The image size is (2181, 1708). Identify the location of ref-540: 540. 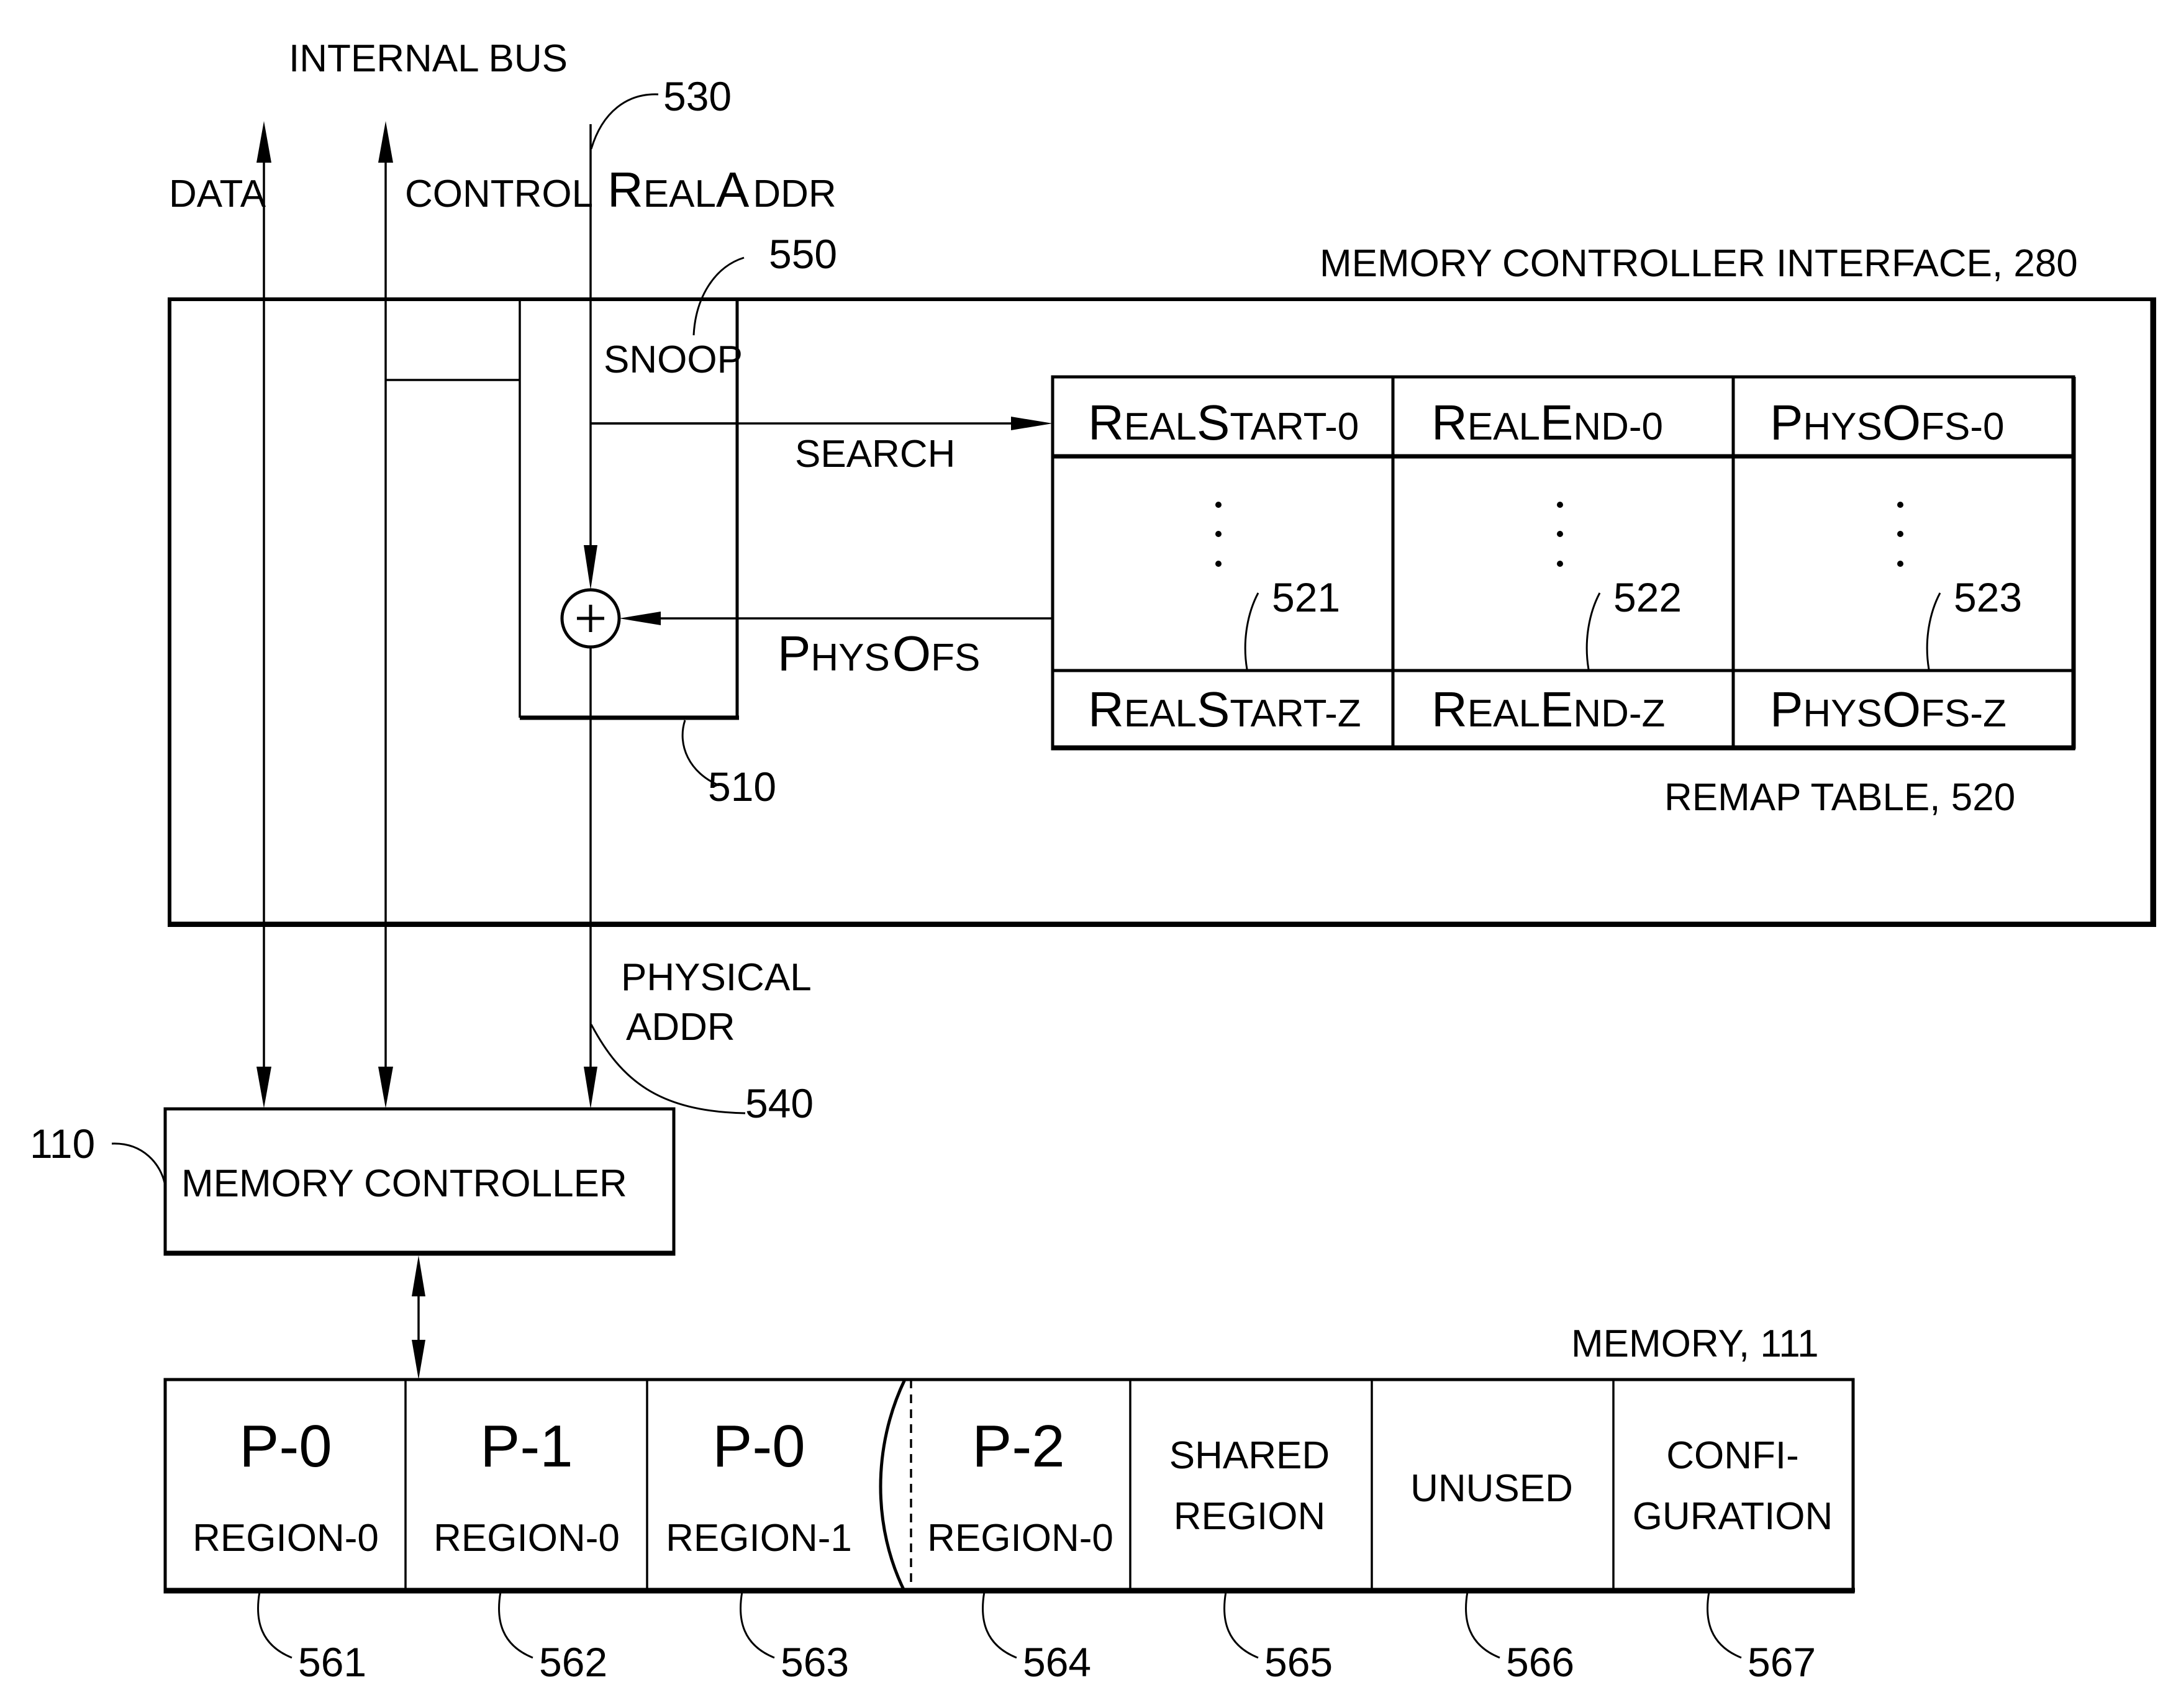
(779, 1103).